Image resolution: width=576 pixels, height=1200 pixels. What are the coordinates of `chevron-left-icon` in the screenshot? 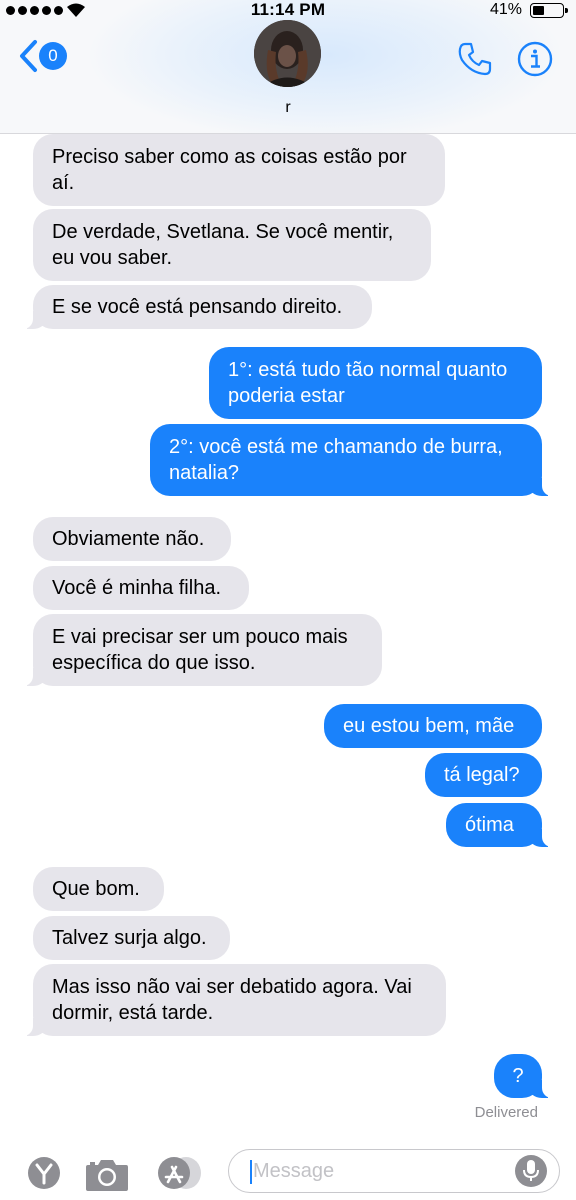 It's located at (28, 56).